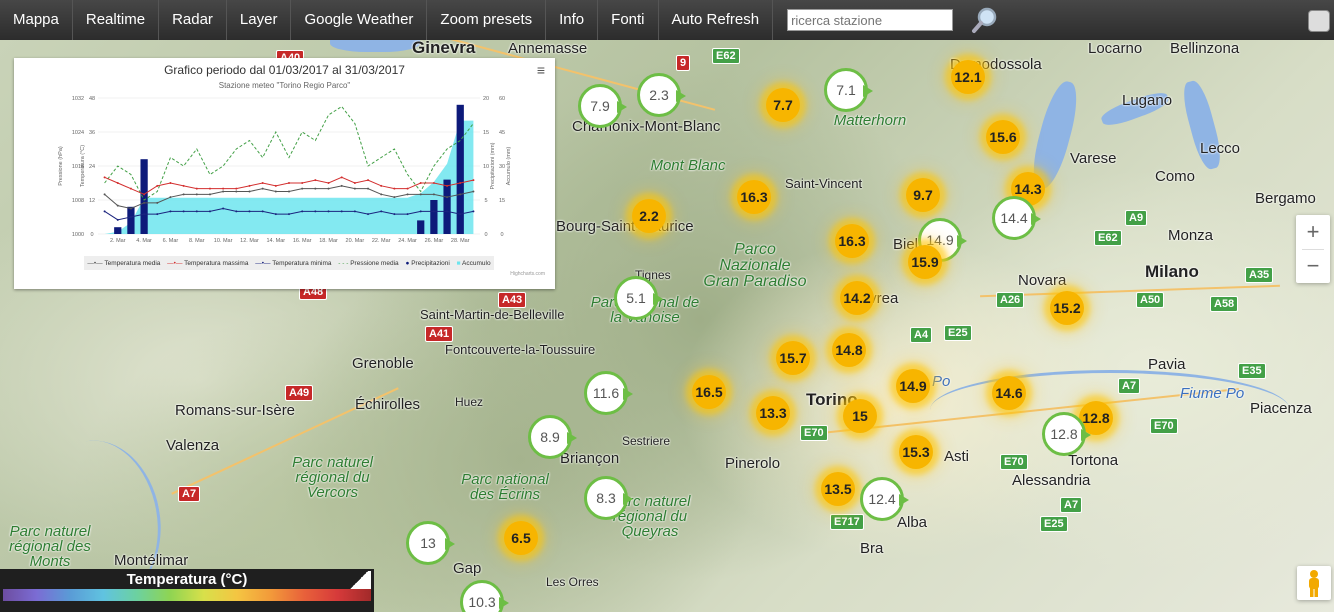 This screenshot has width=1334, height=612. I want to click on nav-realtime: Realtime, so click(116, 20).